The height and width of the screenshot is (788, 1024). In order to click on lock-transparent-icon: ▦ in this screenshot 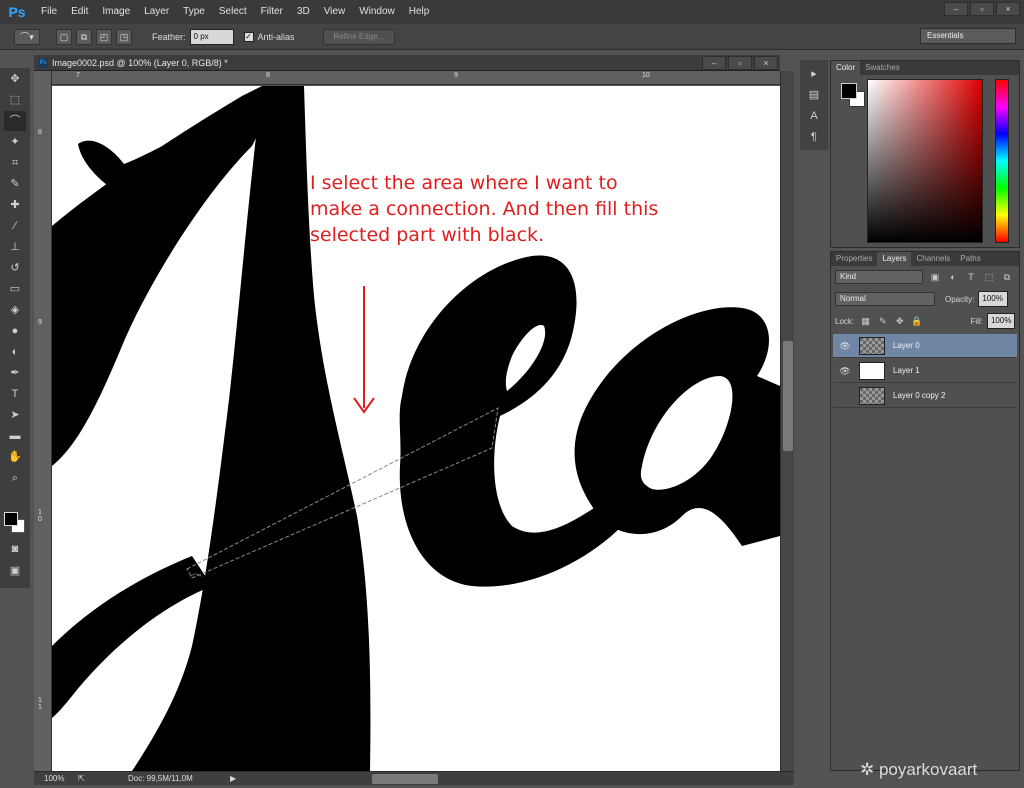, I will do `click(865, 321)`.